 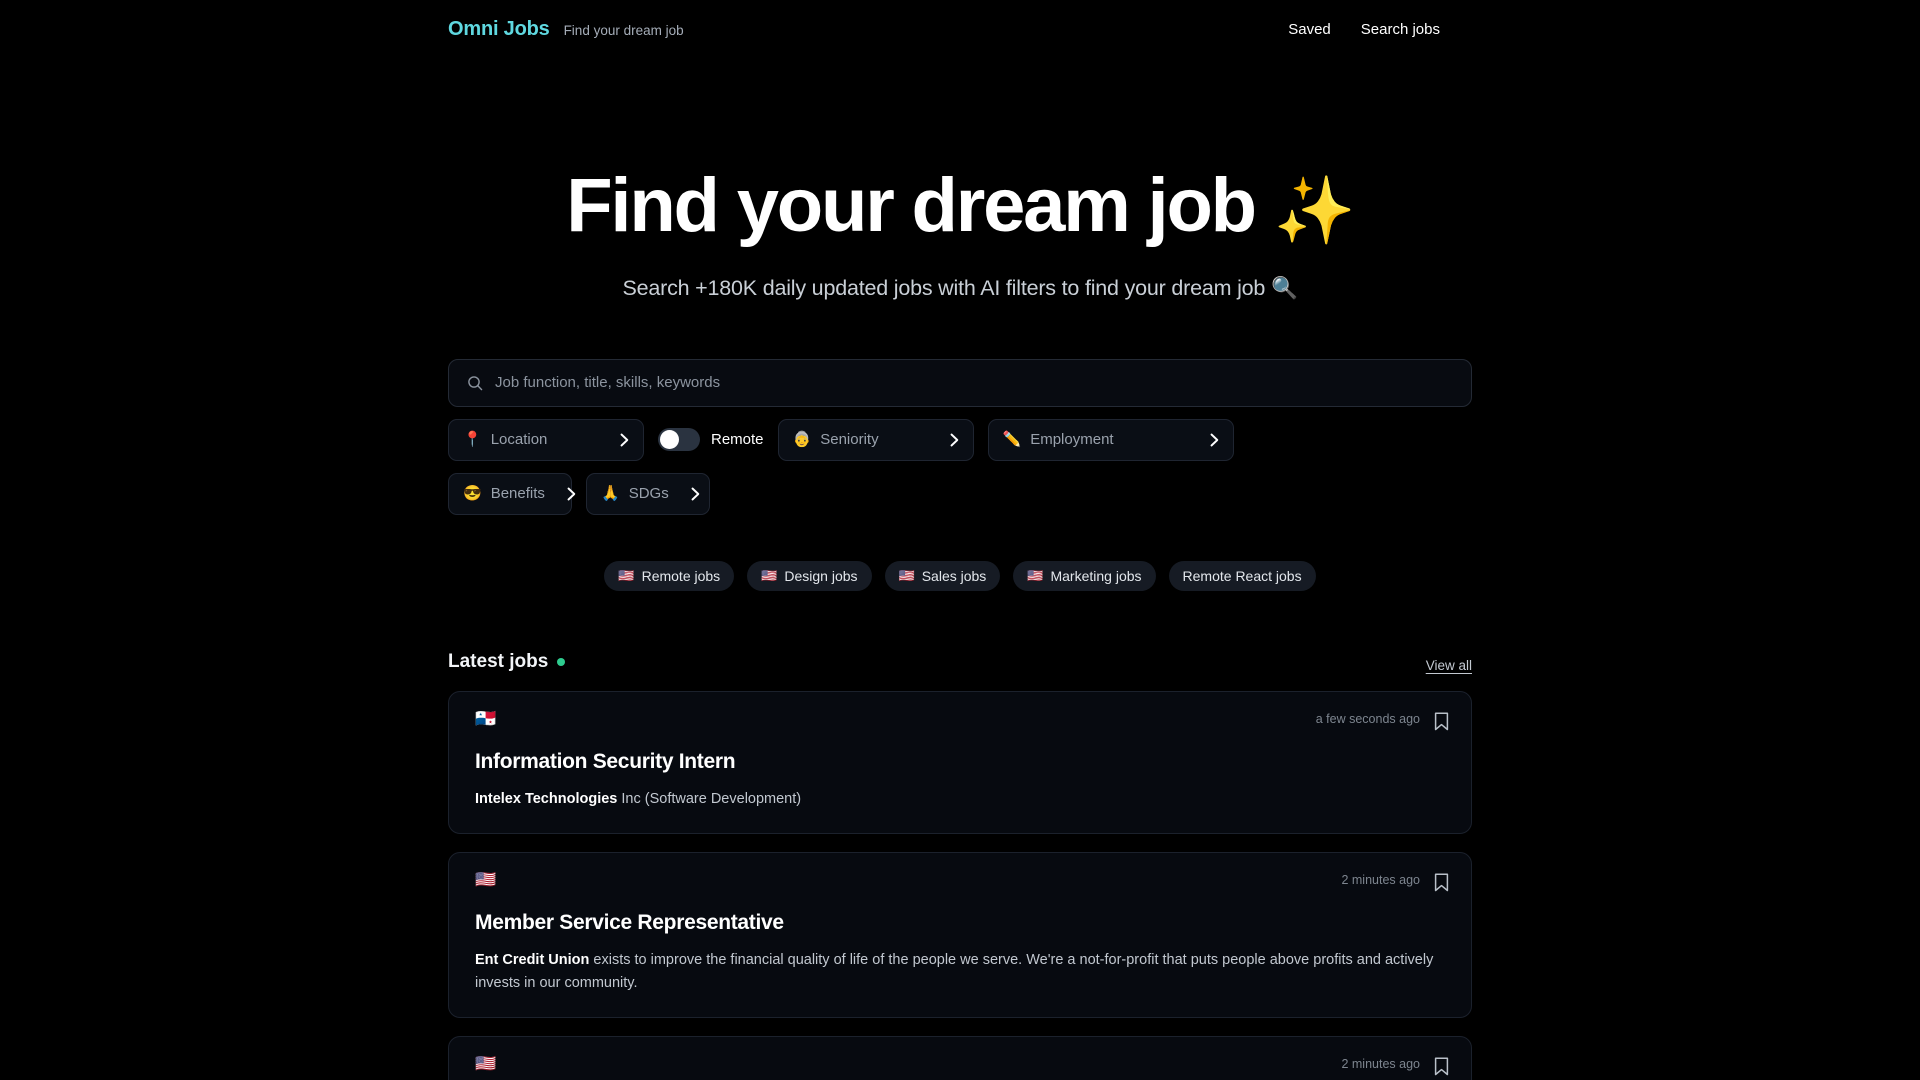 I want to click on chip-label: Marketing jobs, so click(x=1096, y=575).